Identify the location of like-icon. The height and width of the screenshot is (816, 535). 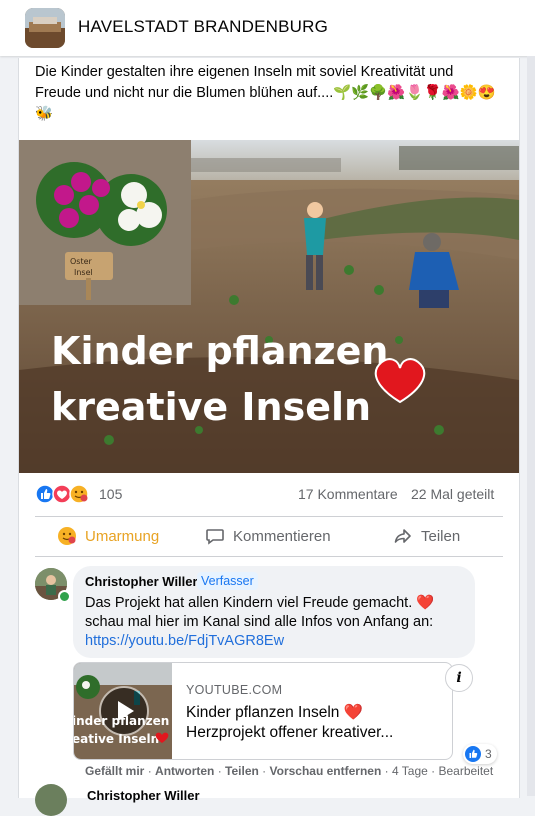
(473, 754).